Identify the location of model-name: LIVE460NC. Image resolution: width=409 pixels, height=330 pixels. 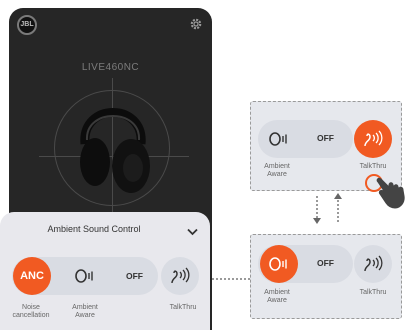
(110, 67).